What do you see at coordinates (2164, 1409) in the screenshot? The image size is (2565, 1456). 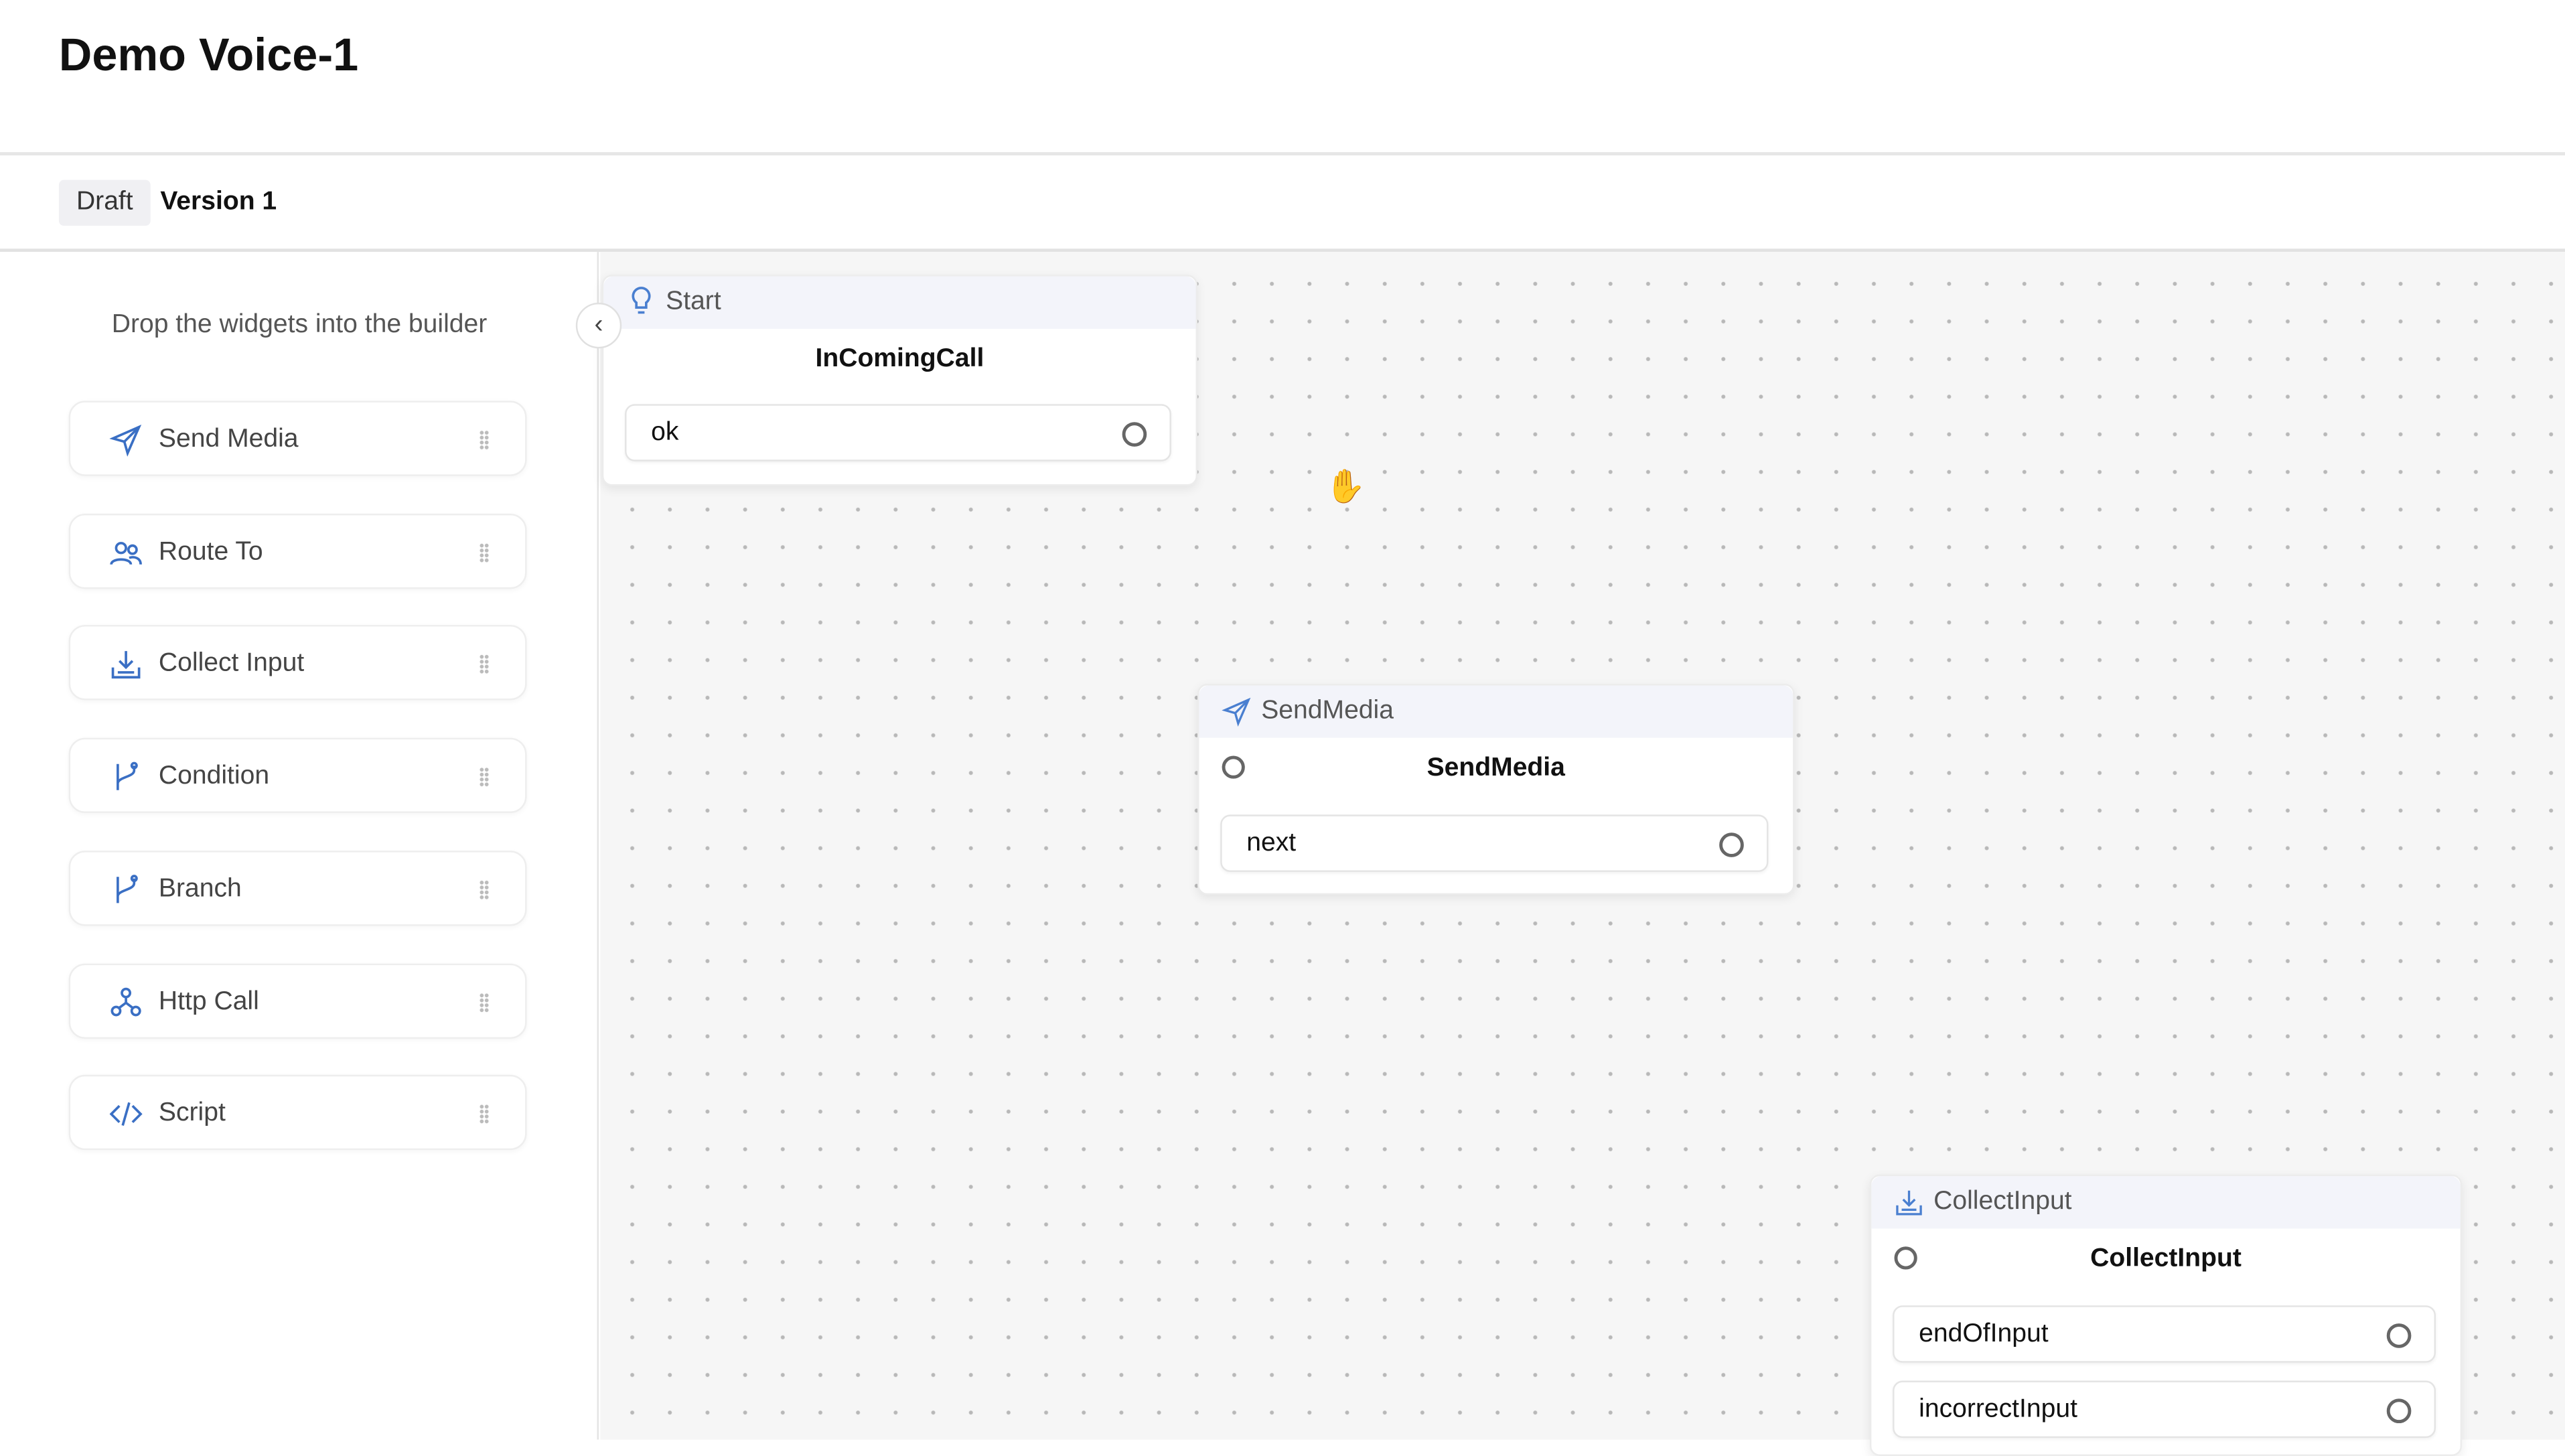 I see `node-output: incorrectInput` at bounding box center [2164, 1409].